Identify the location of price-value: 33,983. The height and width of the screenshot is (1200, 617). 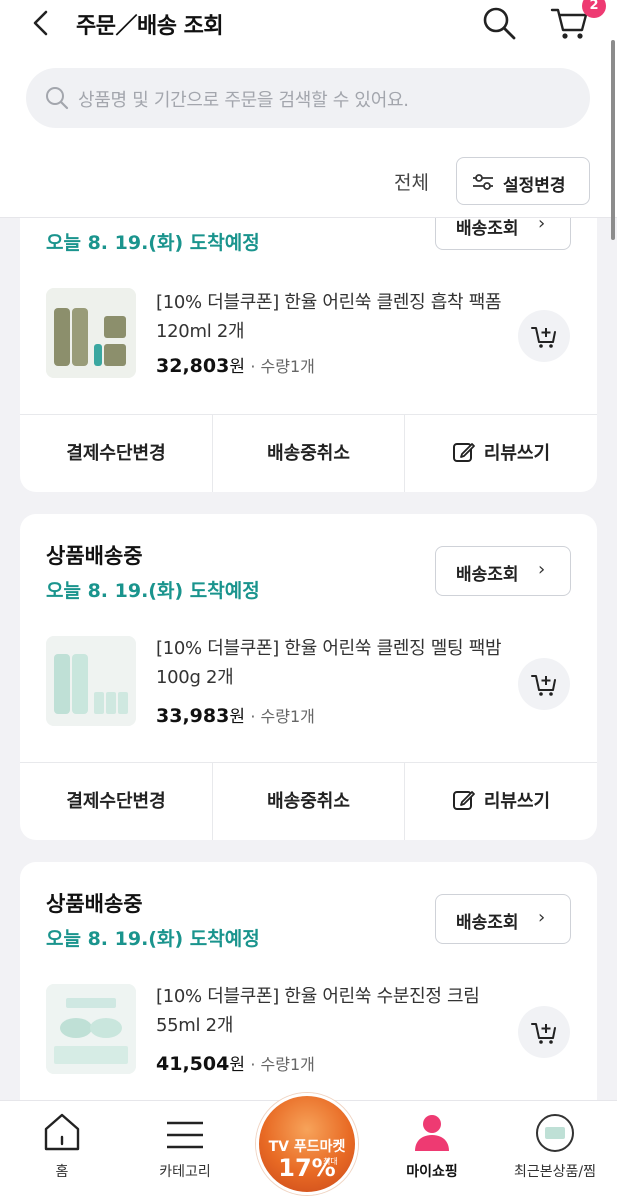
(193, 716).